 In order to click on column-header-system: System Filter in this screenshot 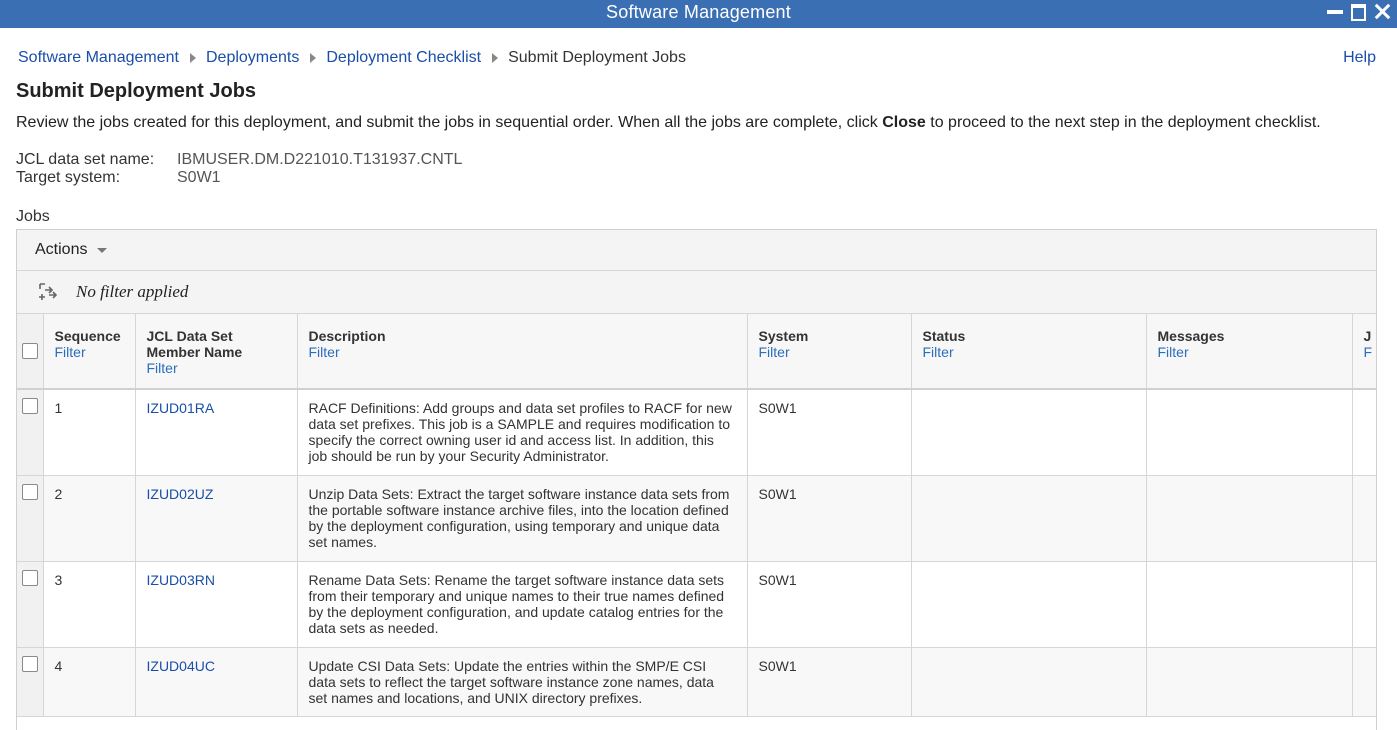, I will do `click(829, 352)`.